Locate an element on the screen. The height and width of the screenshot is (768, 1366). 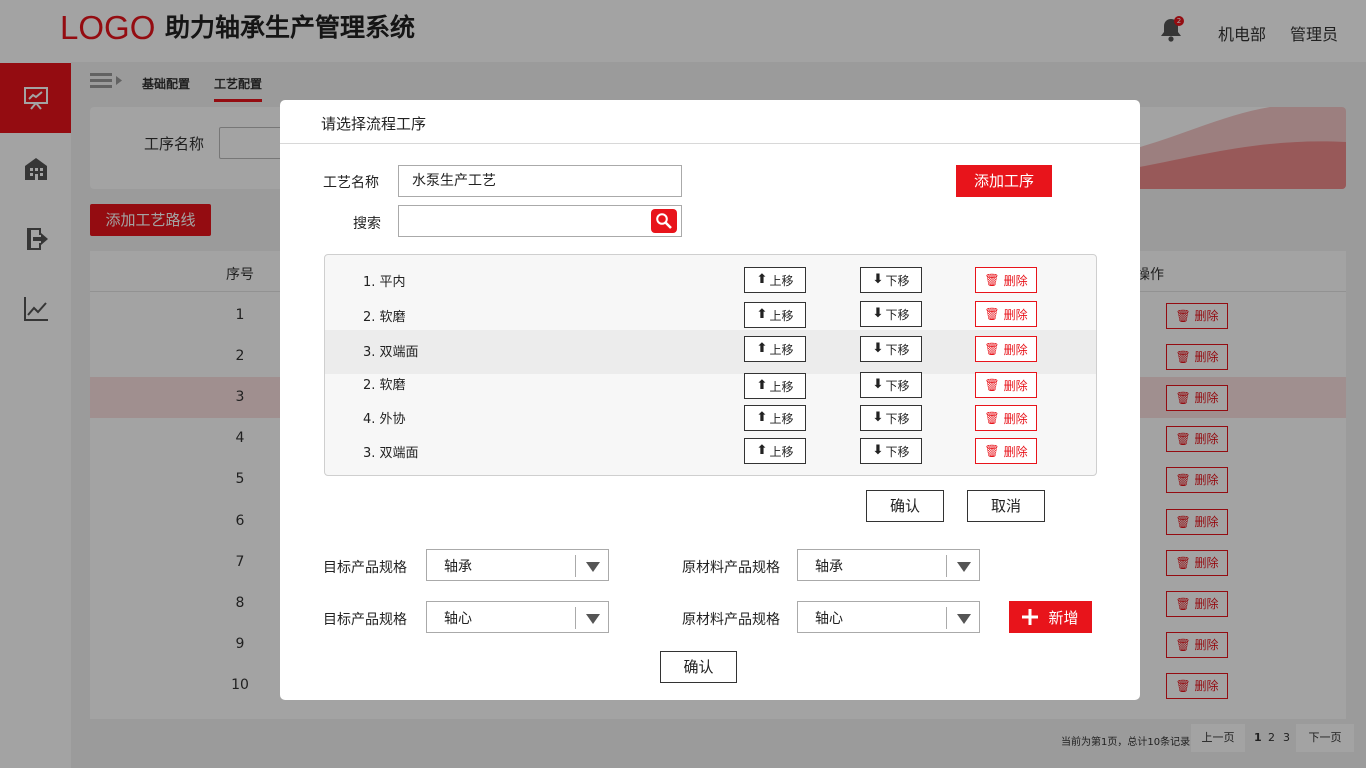
add-new-button: 新增 is located at coordinates (1050, 617).